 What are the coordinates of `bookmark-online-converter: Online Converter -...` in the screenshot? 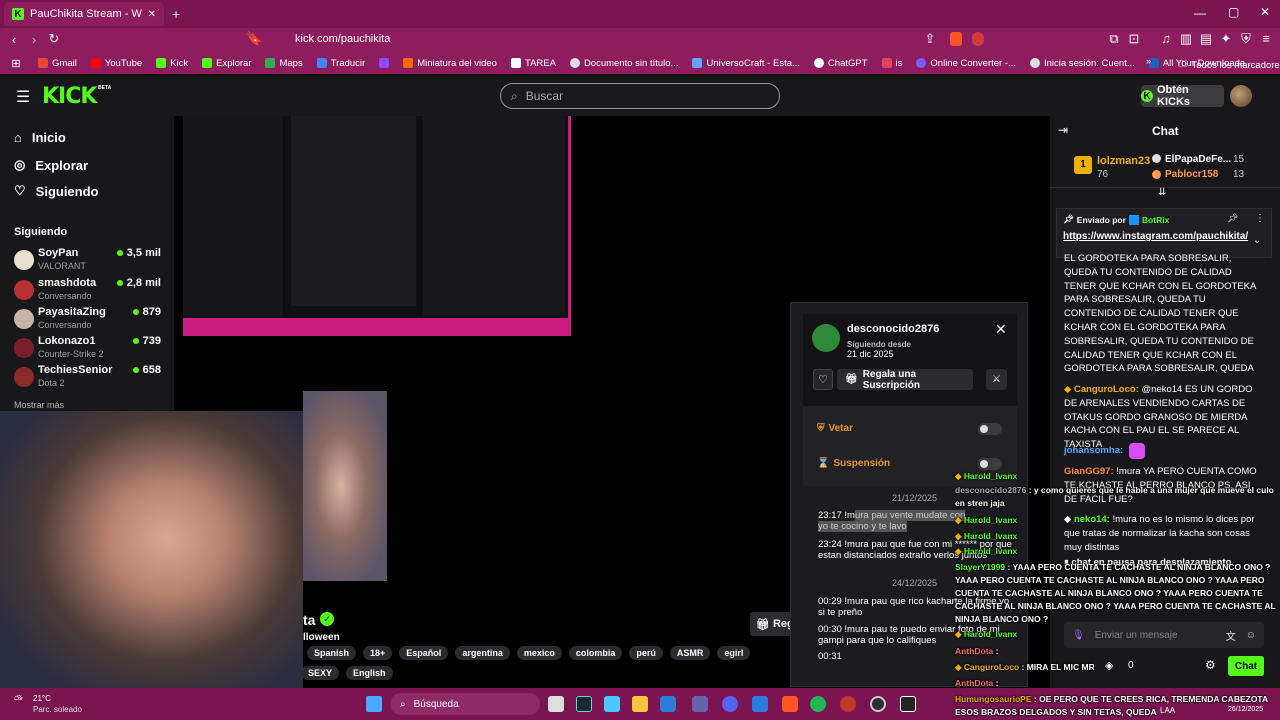 It's located at (966, 63).